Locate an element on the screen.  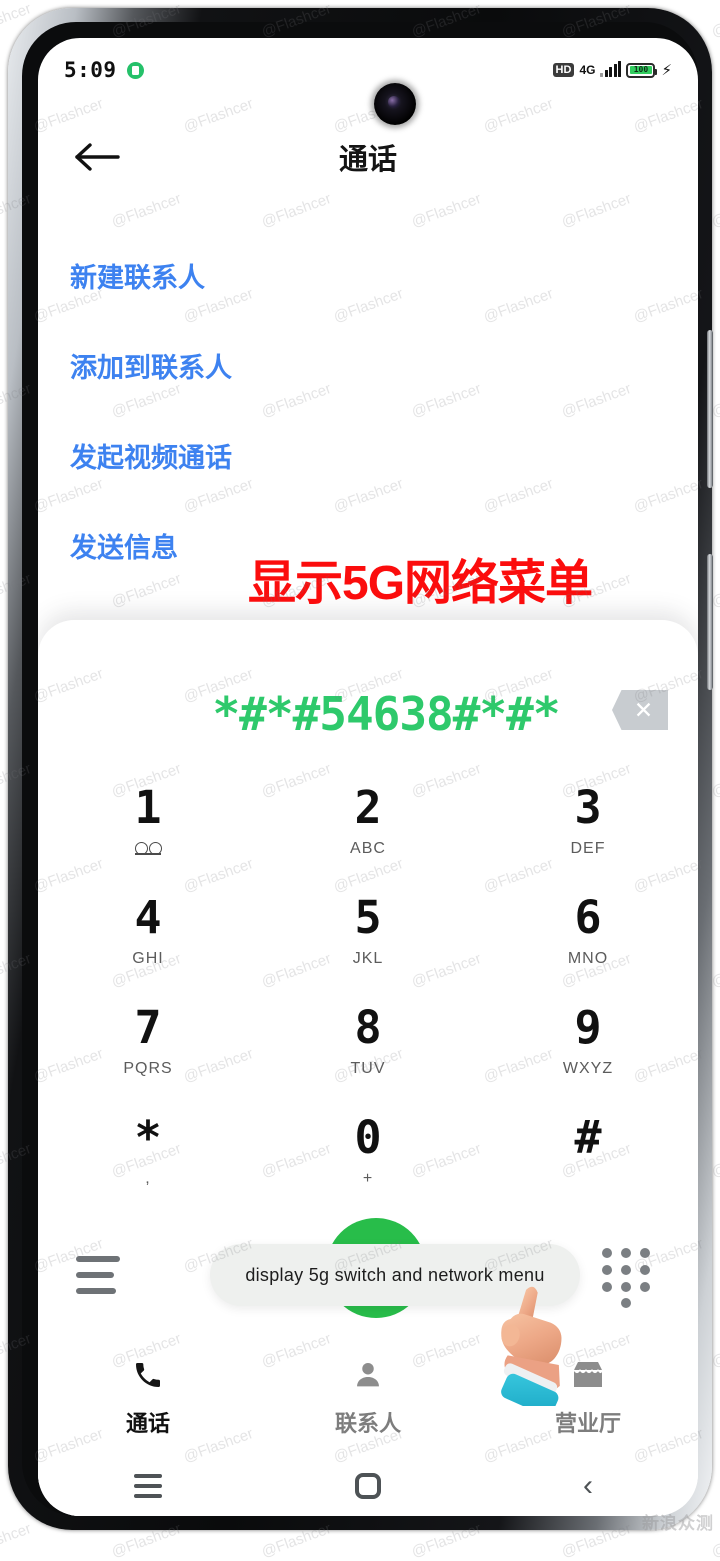
android-nav-bar: ‹ is located at coordinates (368, 1486).